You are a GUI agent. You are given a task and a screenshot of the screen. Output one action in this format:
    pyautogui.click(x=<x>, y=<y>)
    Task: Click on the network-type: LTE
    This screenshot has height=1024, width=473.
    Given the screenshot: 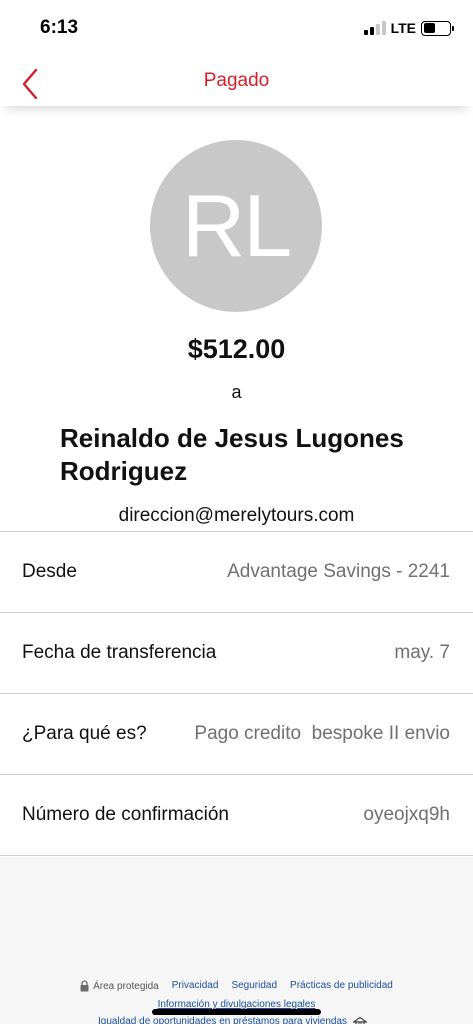 What is the action you would take?
    pyautogui.click(x=403, y=28)
    